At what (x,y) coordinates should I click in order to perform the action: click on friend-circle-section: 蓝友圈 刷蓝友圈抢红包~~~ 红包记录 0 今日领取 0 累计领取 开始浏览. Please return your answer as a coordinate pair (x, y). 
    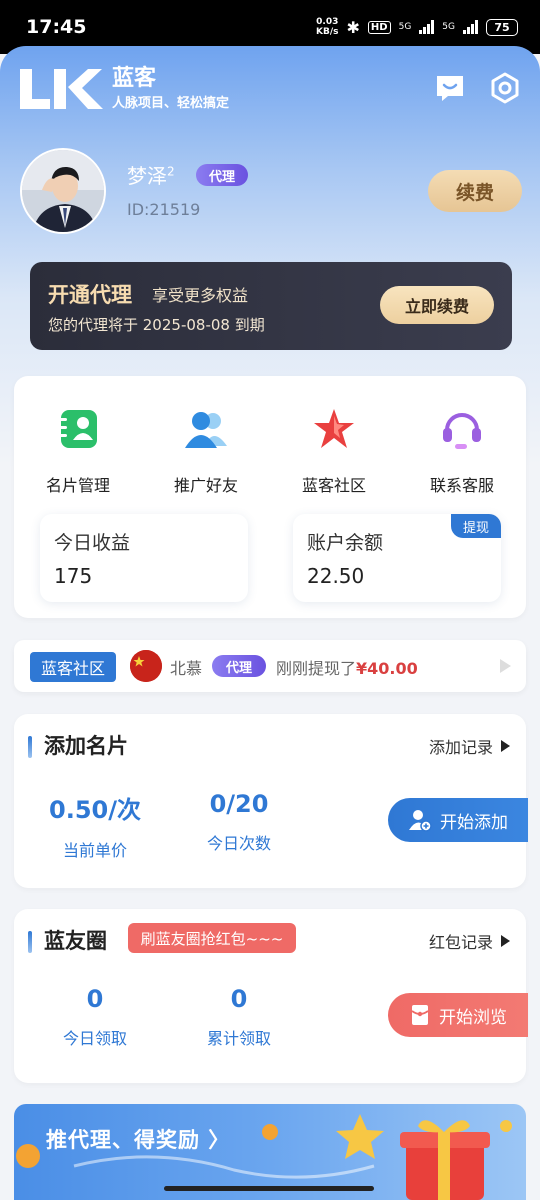
    Looking at the image, I should click on (271, 996).